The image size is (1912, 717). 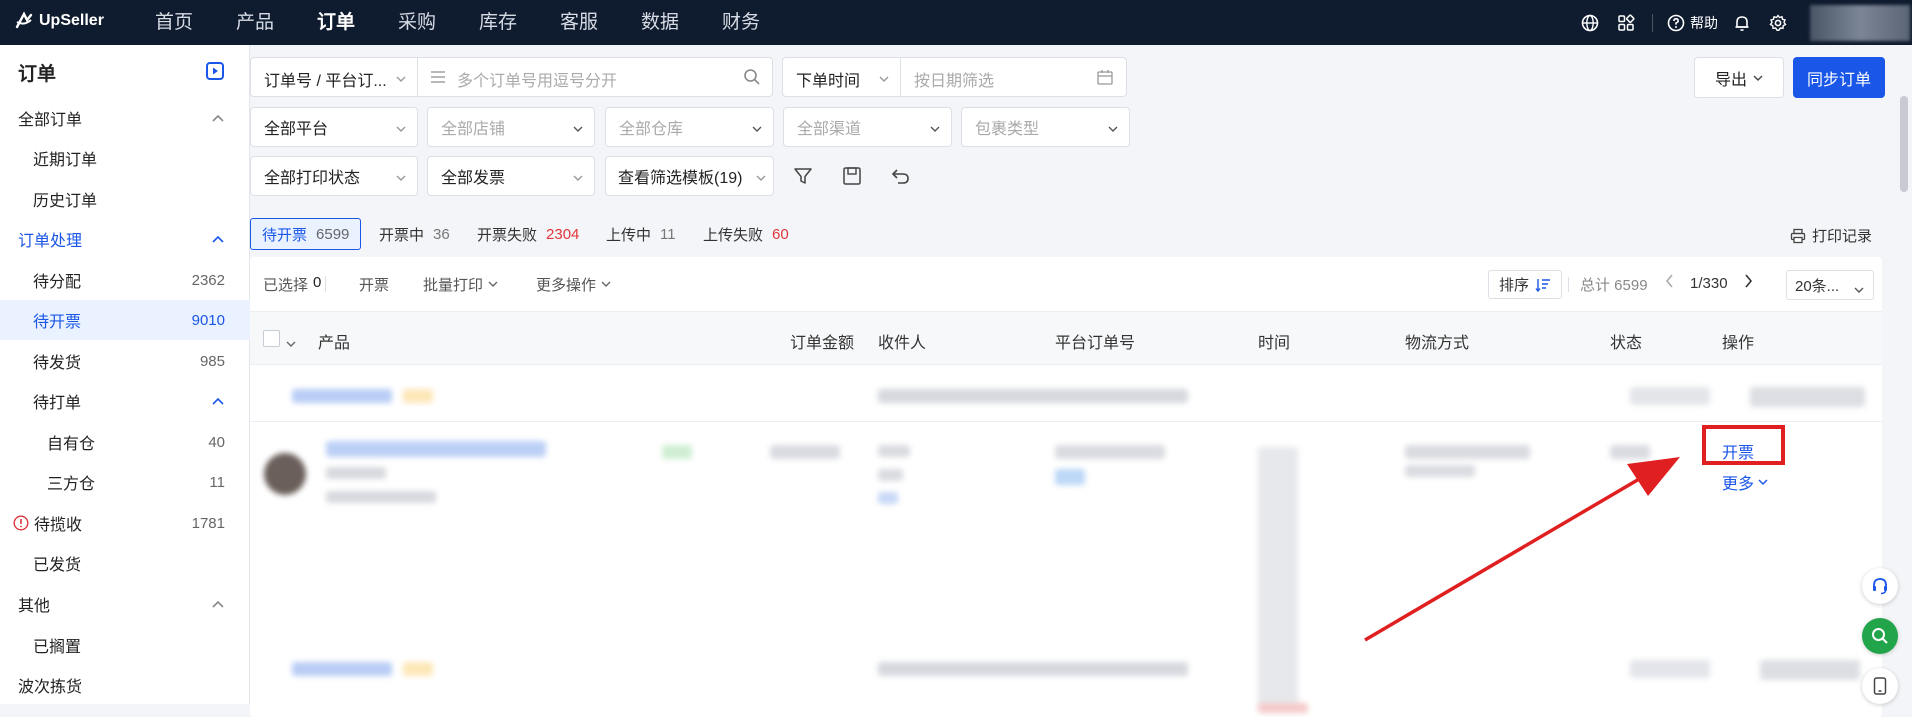 I want to click on top-navigation-bar: UpSeller 首页 产品 订单 采购 库存 客服 数据 财务 帮助, so click(x=956, y=22).